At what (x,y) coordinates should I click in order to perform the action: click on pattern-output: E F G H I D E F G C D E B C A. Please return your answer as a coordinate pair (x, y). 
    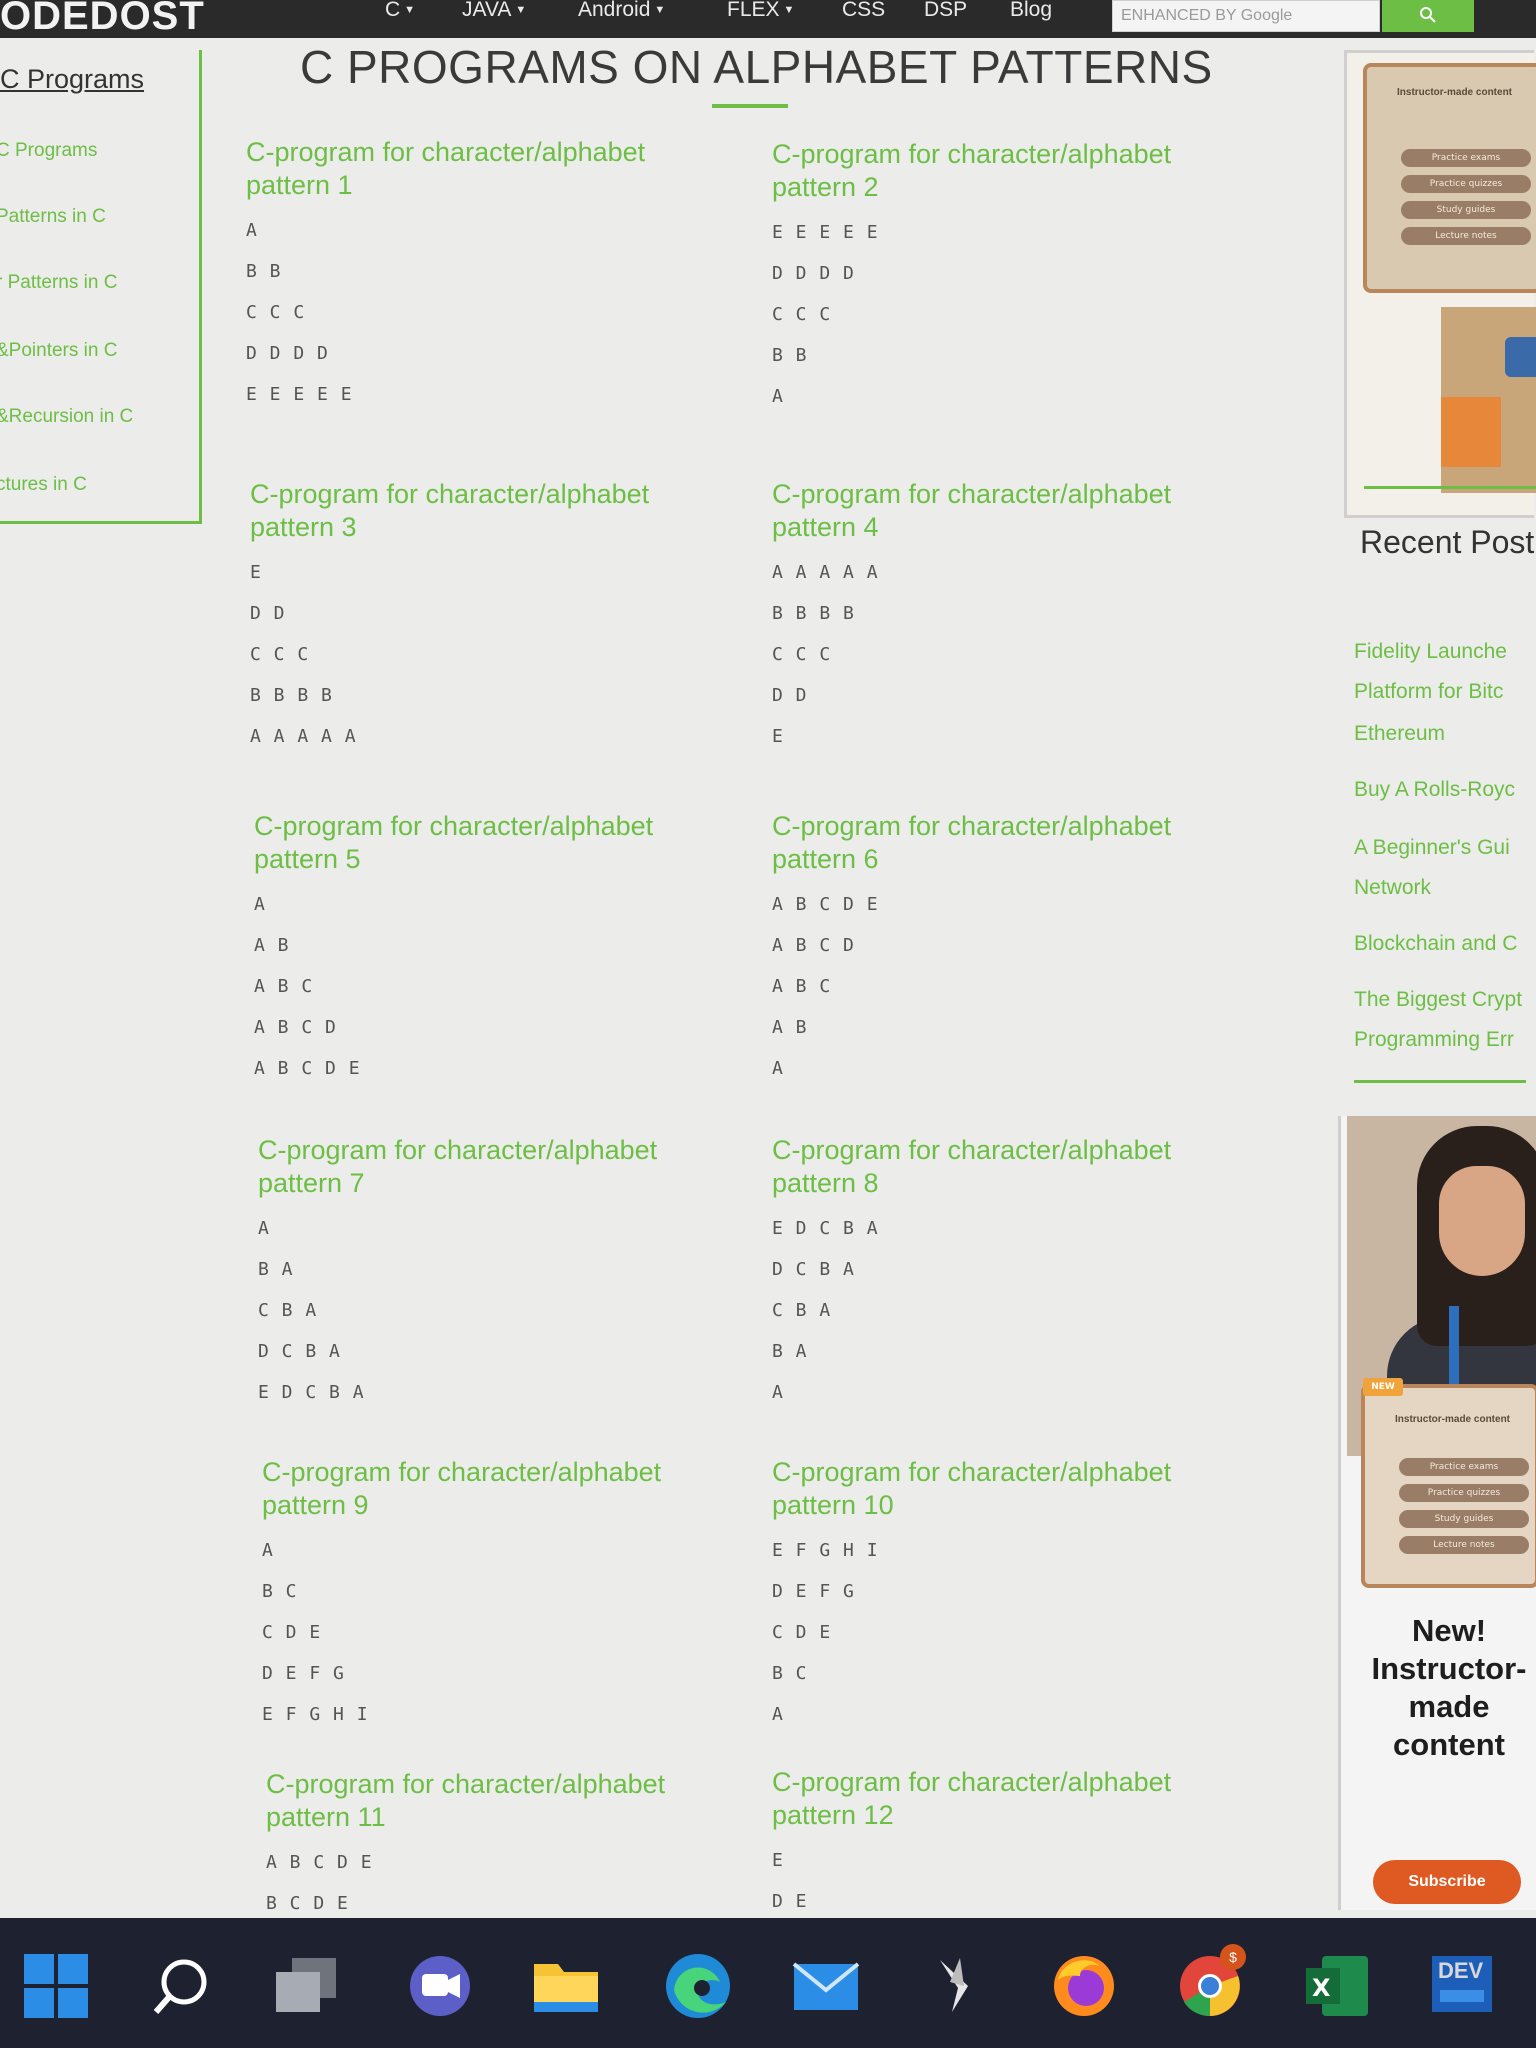
    Looking at the image, I should click on (1002, 1642).